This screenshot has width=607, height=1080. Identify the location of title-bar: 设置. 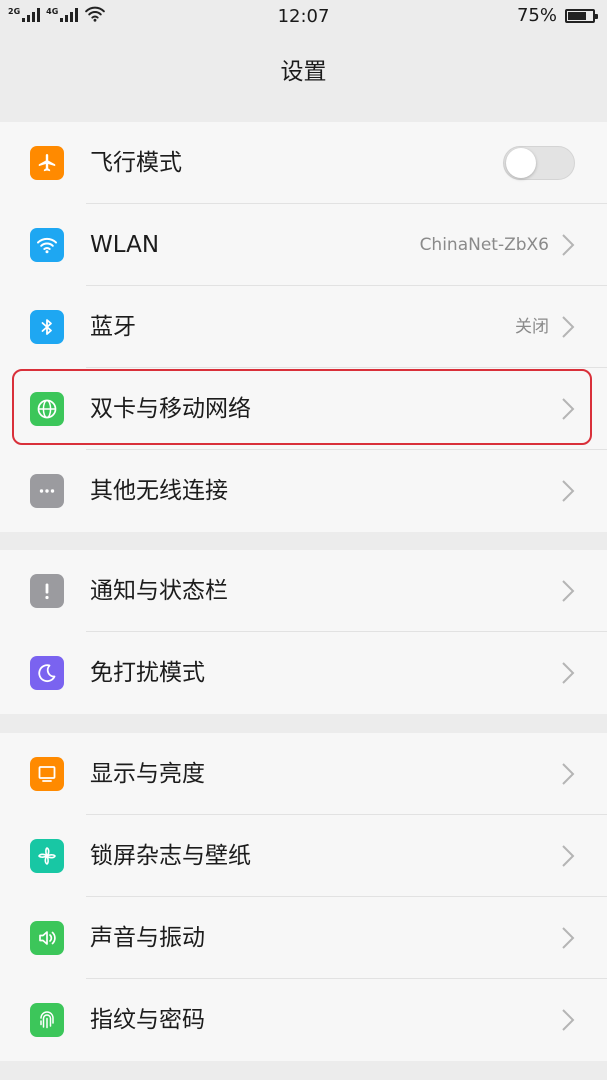
(303, 67).